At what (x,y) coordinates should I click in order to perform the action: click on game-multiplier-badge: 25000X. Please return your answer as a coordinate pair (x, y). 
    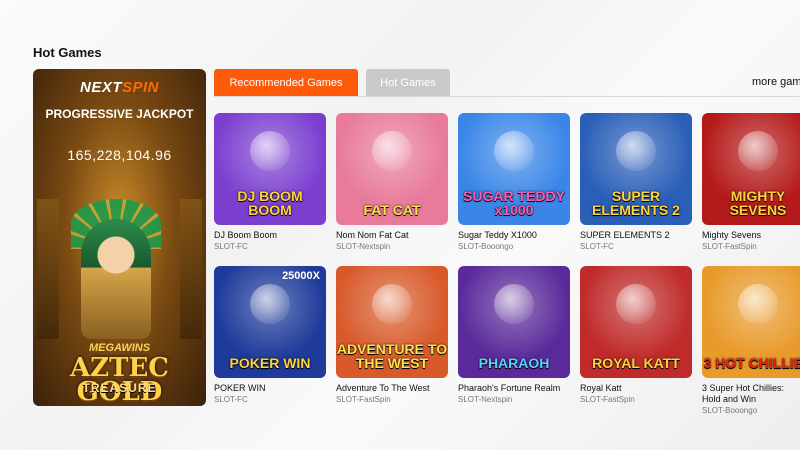
    Looking at the image, I should click on (301, 276).